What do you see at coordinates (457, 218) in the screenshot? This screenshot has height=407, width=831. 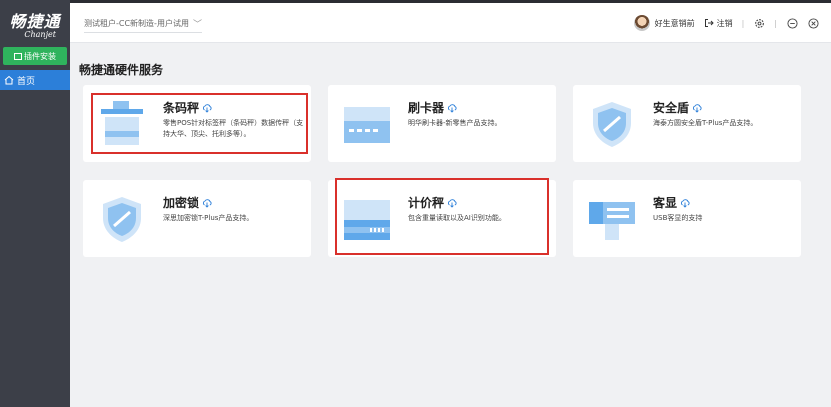 I see `card-description: 包含重量读取以及AI识别功能。` at bounding box center [457, 218].